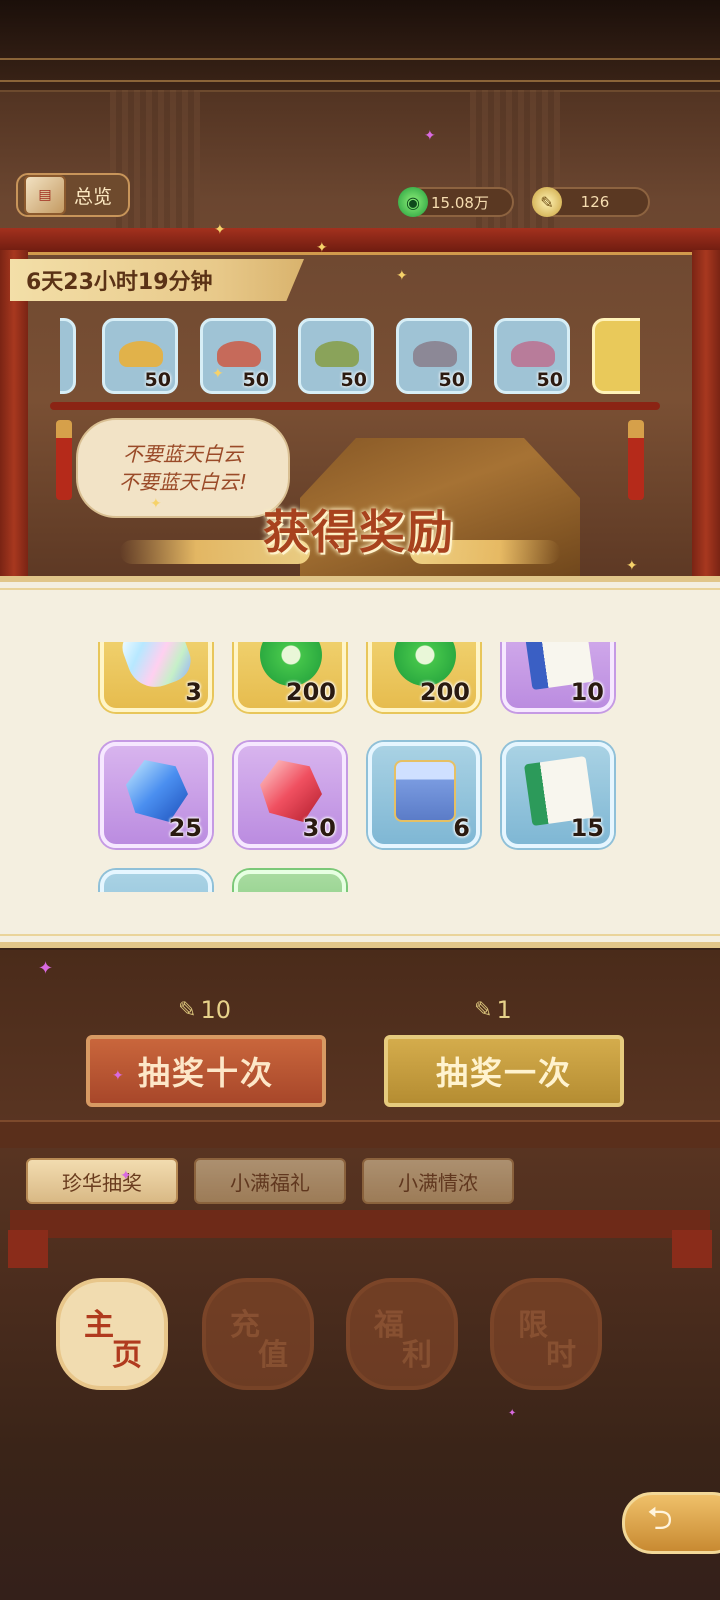  Describe the element at coordinates (245, 1325) in the screenshot. I see `nav-char: 充` at that location.